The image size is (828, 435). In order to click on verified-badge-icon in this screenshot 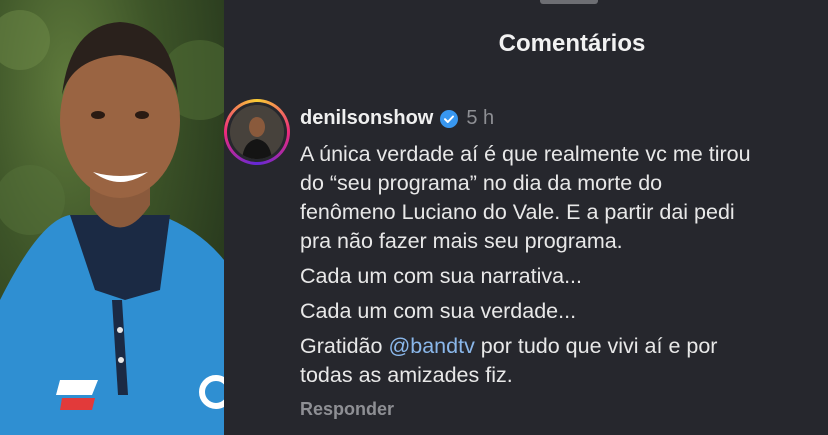, I will do `click(449, 118)`.